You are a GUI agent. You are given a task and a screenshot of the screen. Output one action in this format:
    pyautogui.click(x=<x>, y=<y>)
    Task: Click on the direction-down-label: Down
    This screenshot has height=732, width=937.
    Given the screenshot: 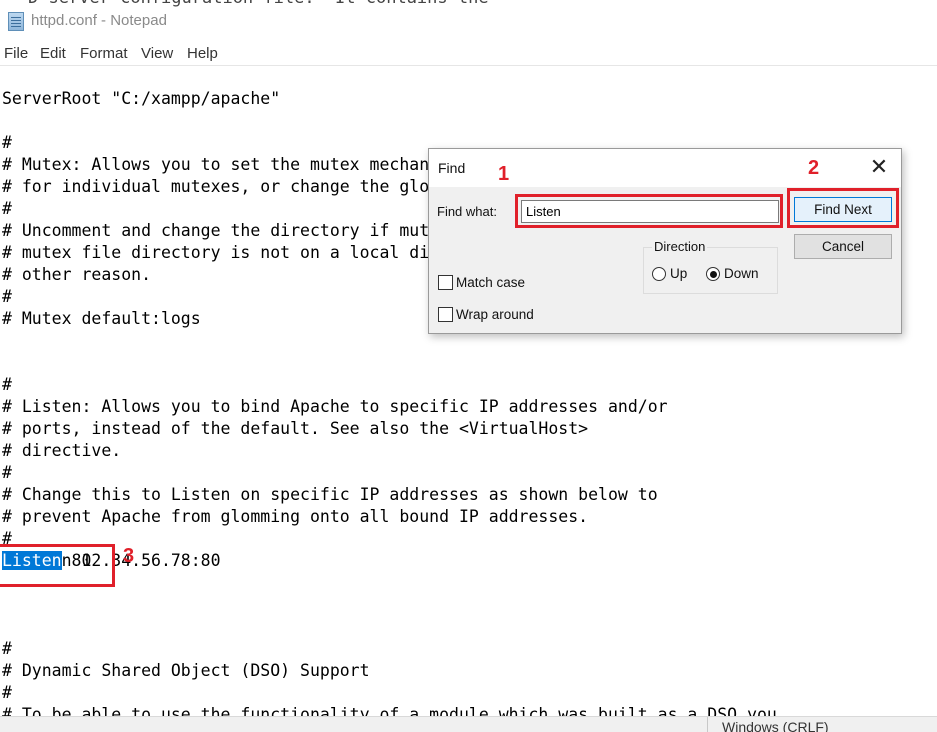 What is the action you would take?
    pyautogui.click(x=741, y=273)
    